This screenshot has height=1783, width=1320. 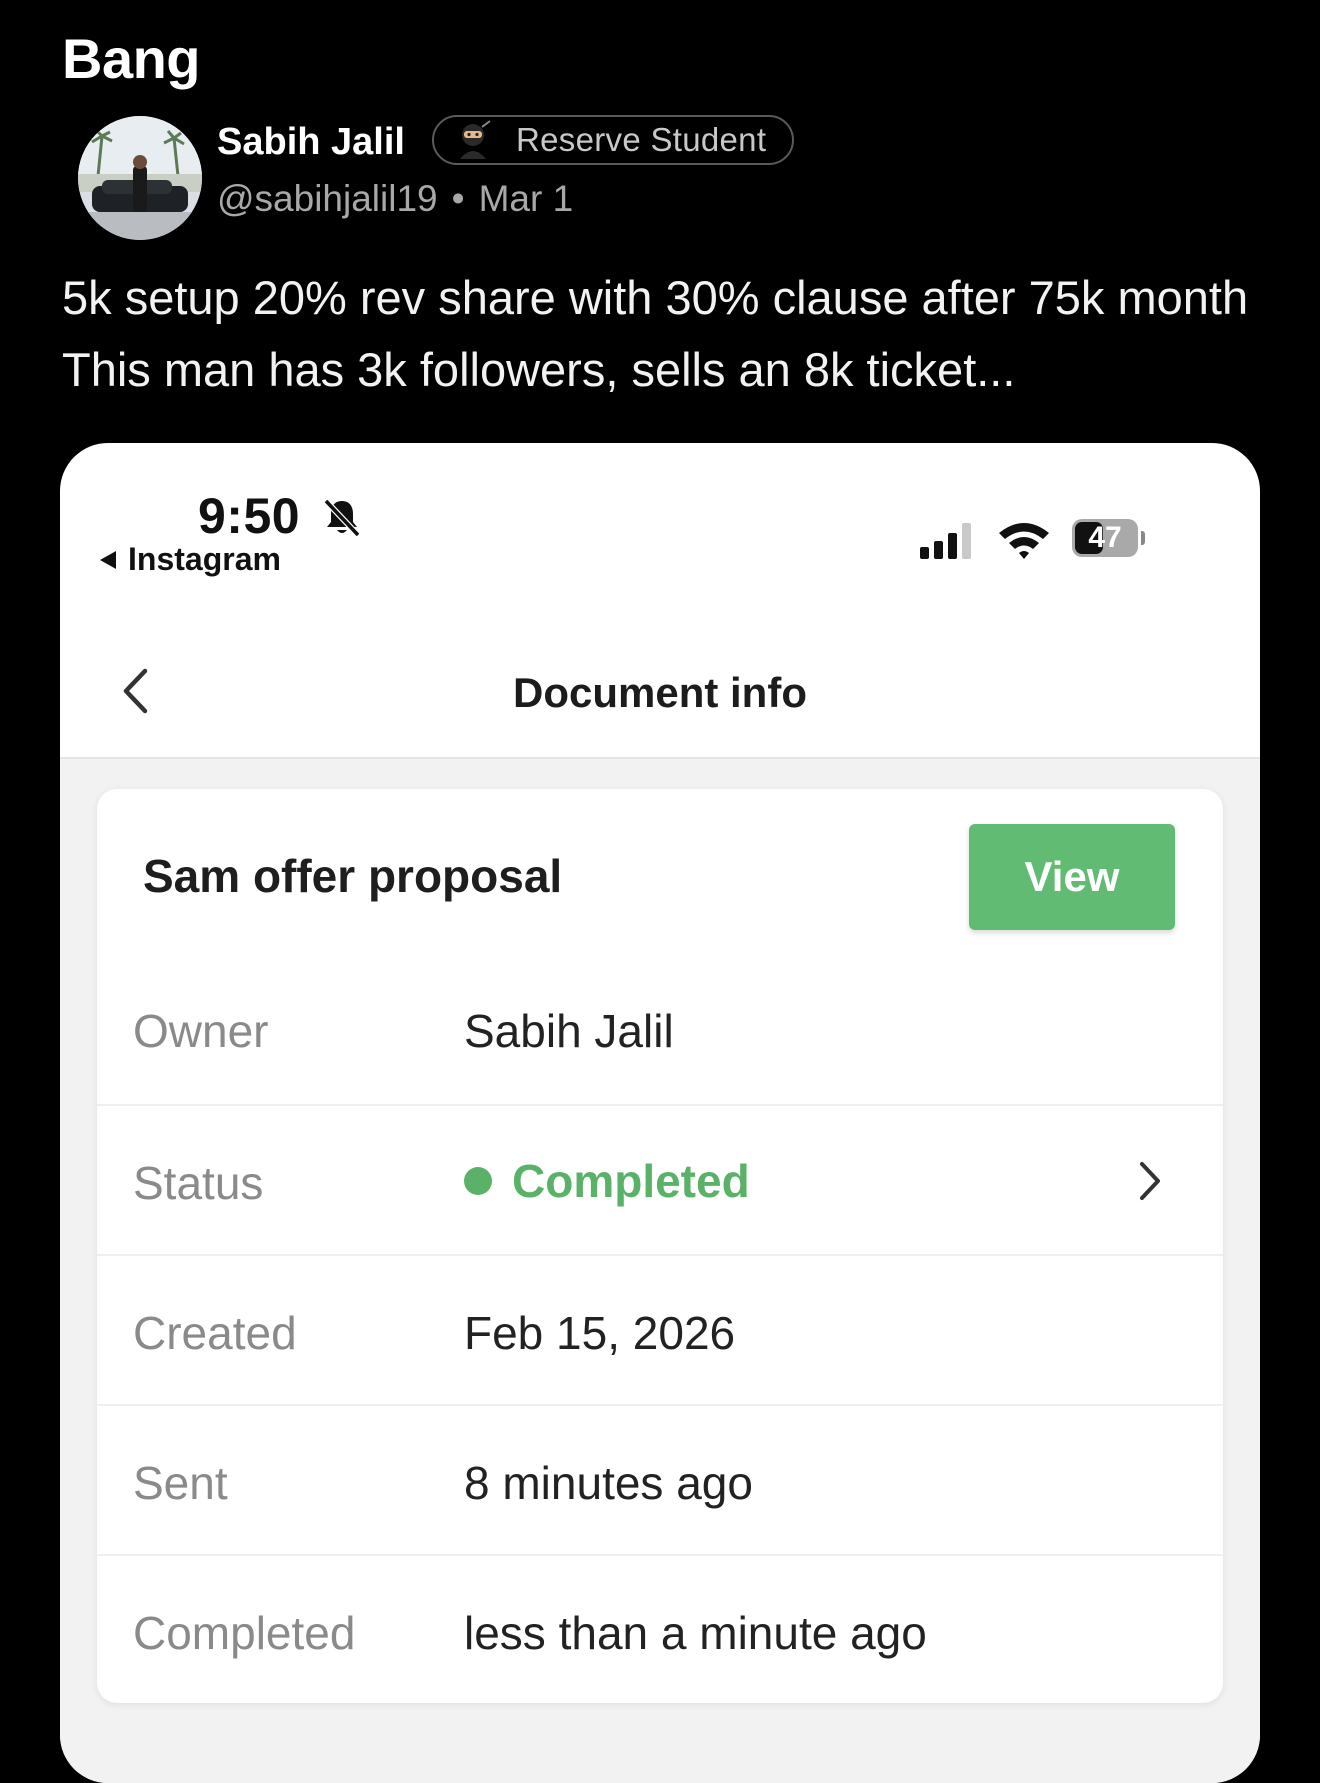 What do you see at coordinates (945, 541) in the screenshot?
I see `cellular-signal-icon` at bounding box center [945, 541].